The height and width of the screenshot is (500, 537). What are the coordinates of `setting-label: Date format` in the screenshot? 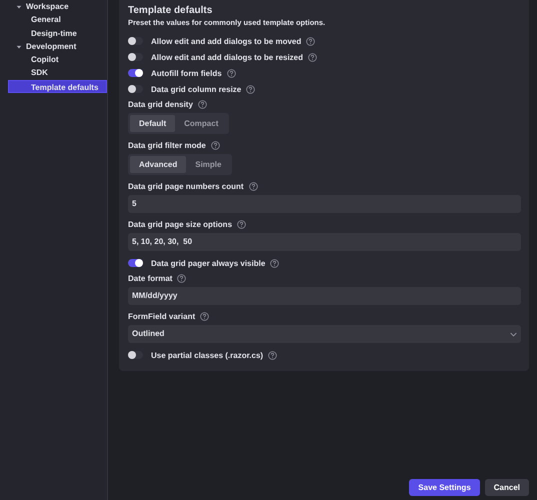 It's located at (150, 278).